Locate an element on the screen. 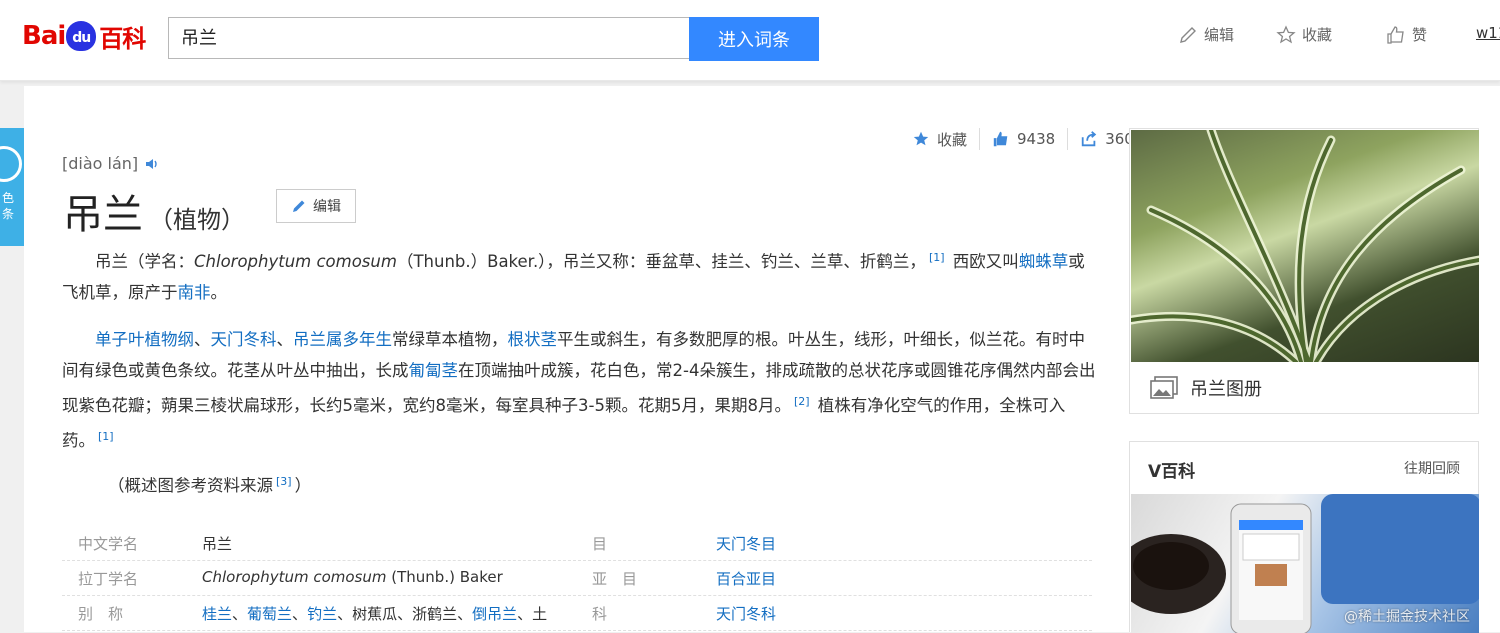  search-box is located at coordinates (428, 38).